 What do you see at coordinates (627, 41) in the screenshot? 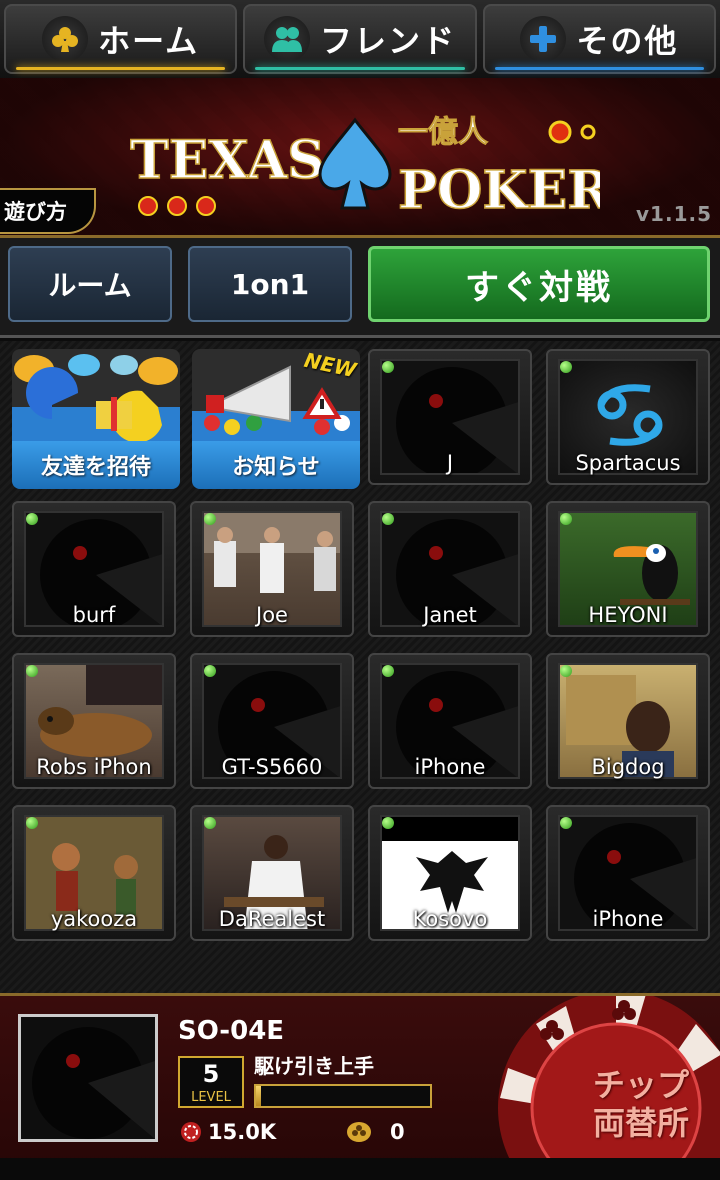
I see `tab-other-label: その他` at bounding box center [627, 41].